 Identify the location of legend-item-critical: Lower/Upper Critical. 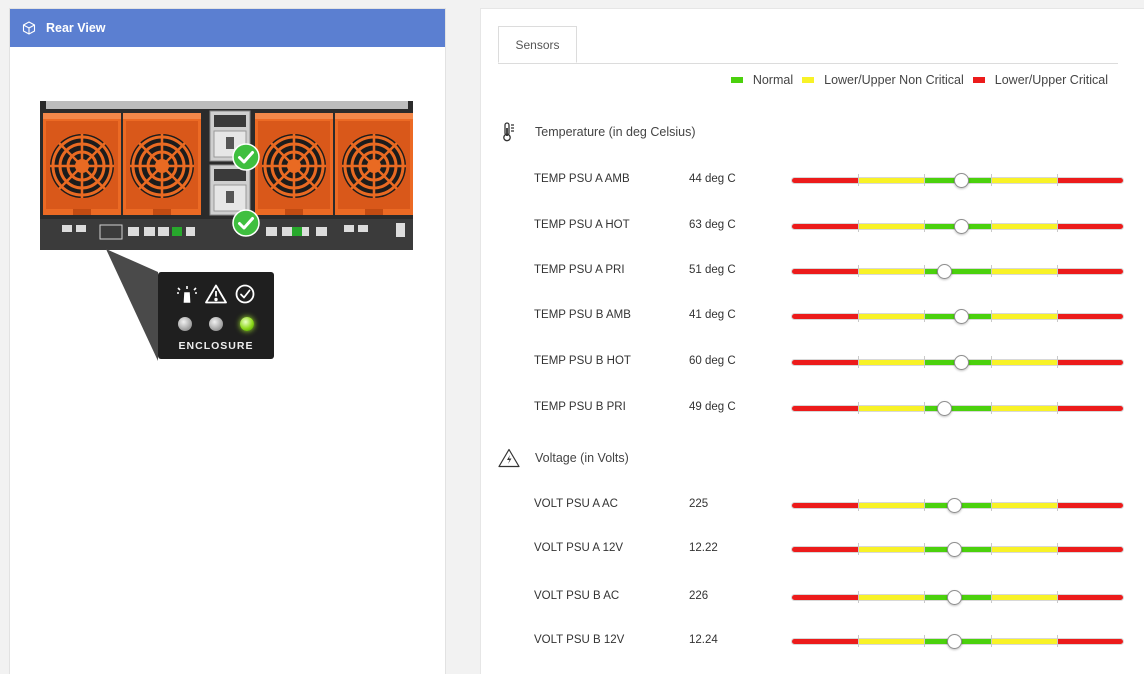
(1040, 80).